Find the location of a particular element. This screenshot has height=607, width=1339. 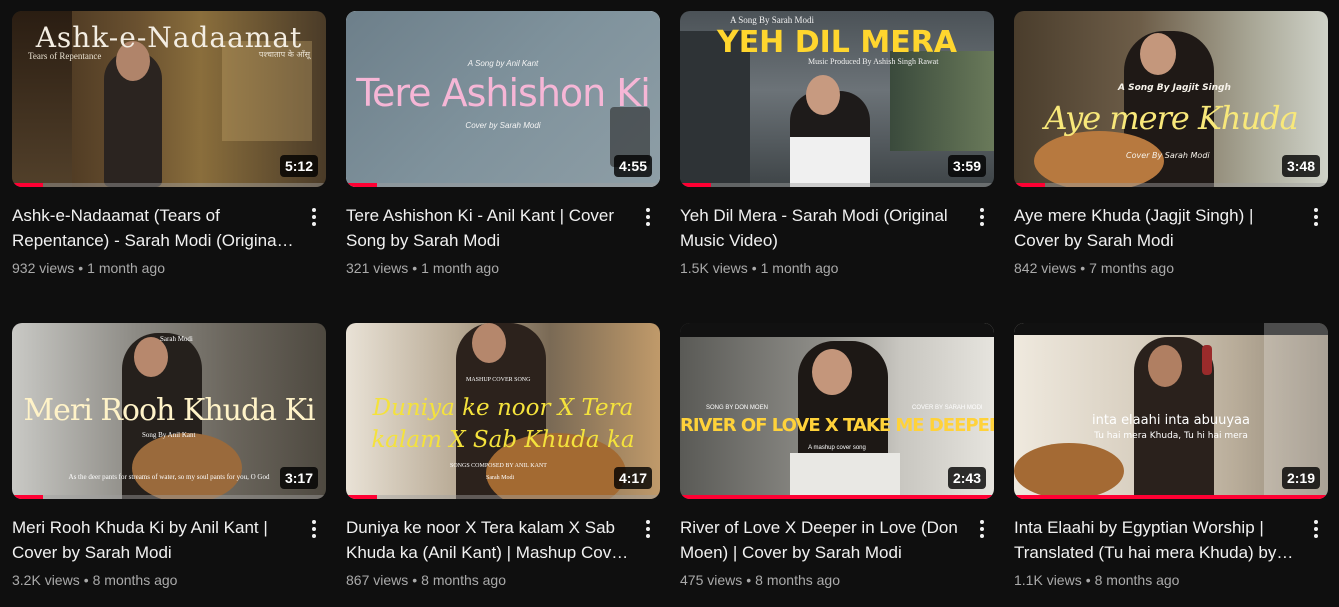

video-stats: 1.5K views • 1 month ago is located at coordinates (759, 268).